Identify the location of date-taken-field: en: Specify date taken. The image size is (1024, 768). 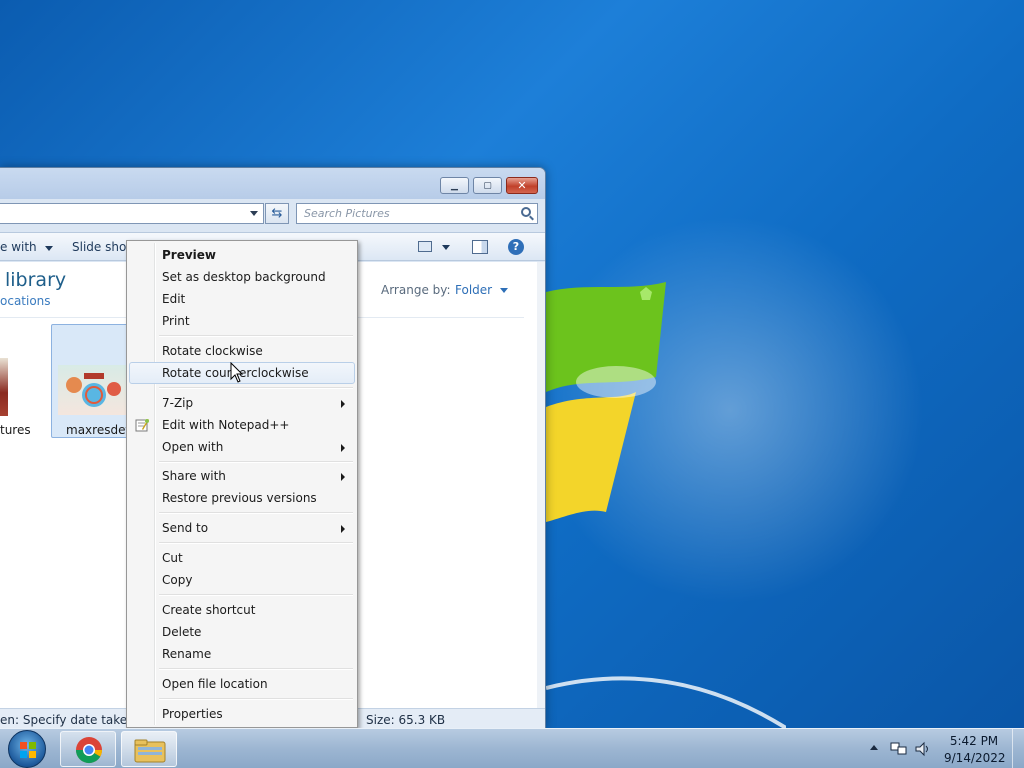
(67, 720).